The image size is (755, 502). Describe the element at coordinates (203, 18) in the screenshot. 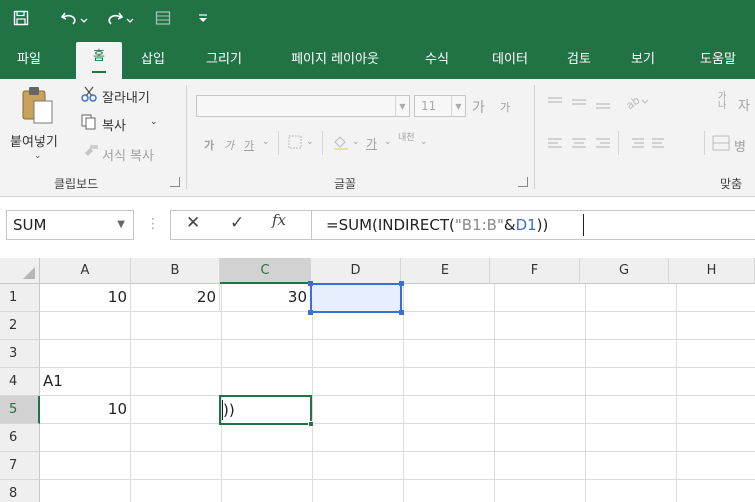

I see `customize-qat-icon` at that location.